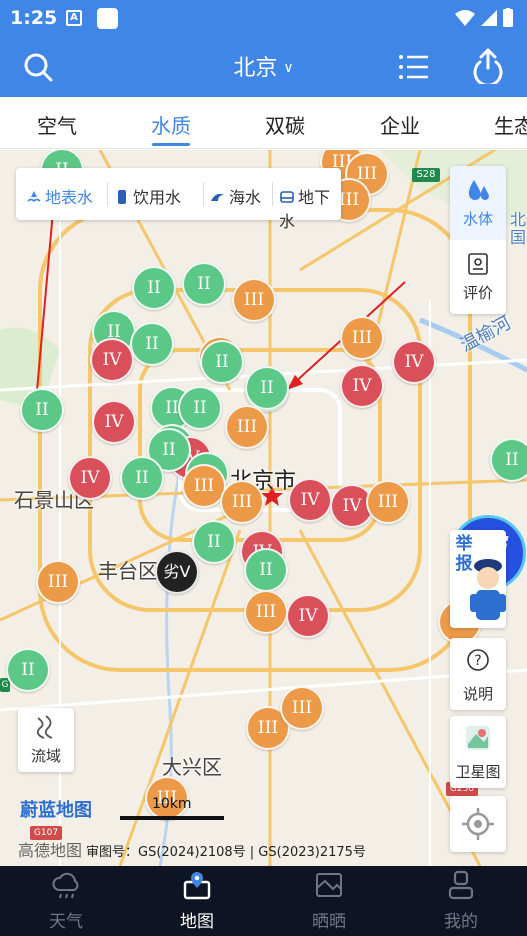 This screenshot has width=527, height=936. What do you see at coordinates (510, 124) in the screenshot?
I see `tab-ecology: 生态` at bounding box center [510, 124].